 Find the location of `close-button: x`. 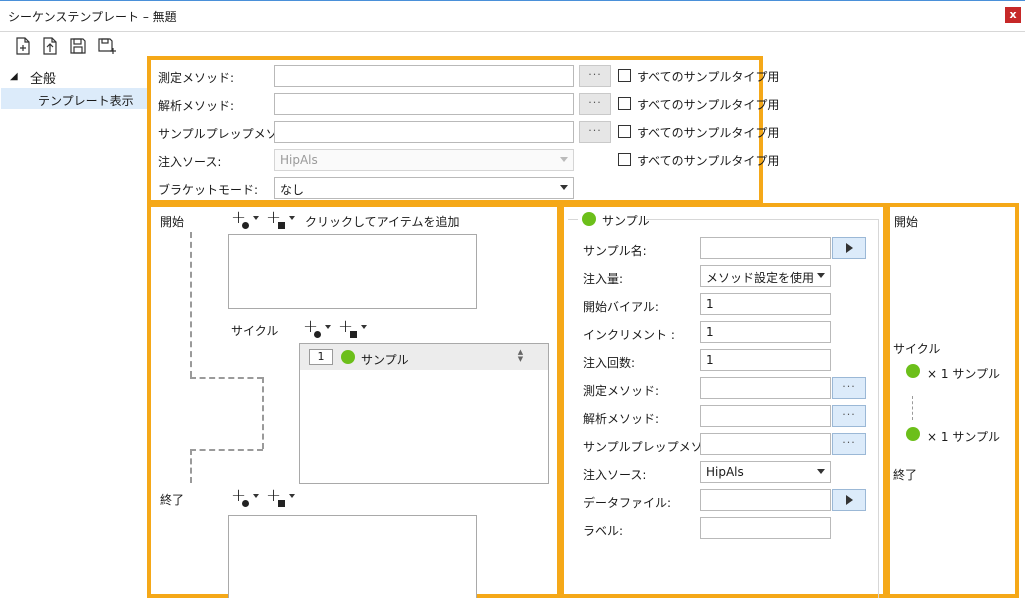

close-button: x is located at coordinates (1013, 15).